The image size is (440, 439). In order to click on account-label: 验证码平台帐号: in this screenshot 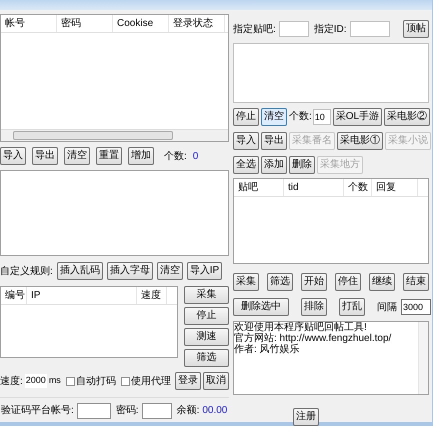, I will do `click(37, 411)`.